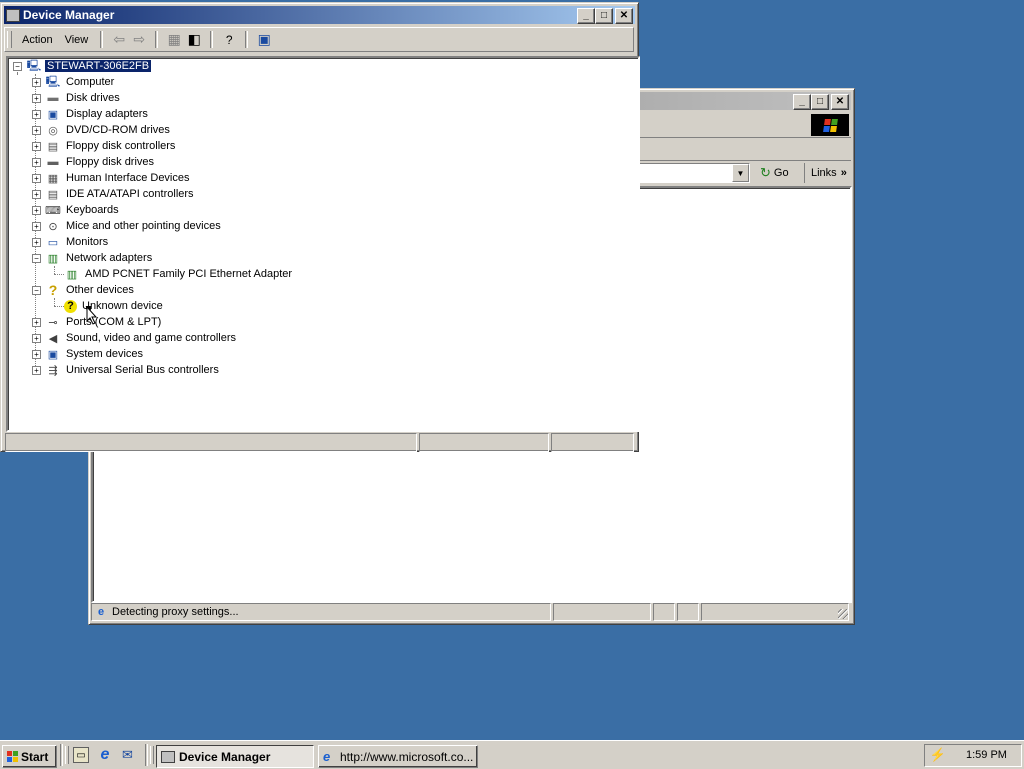 This screenshot has height=769, width=1024. What do you see at coordinates (93, 98) in the screenshot?
I see `tree-item-label: Disk drives` at bounding box center [93, 98].